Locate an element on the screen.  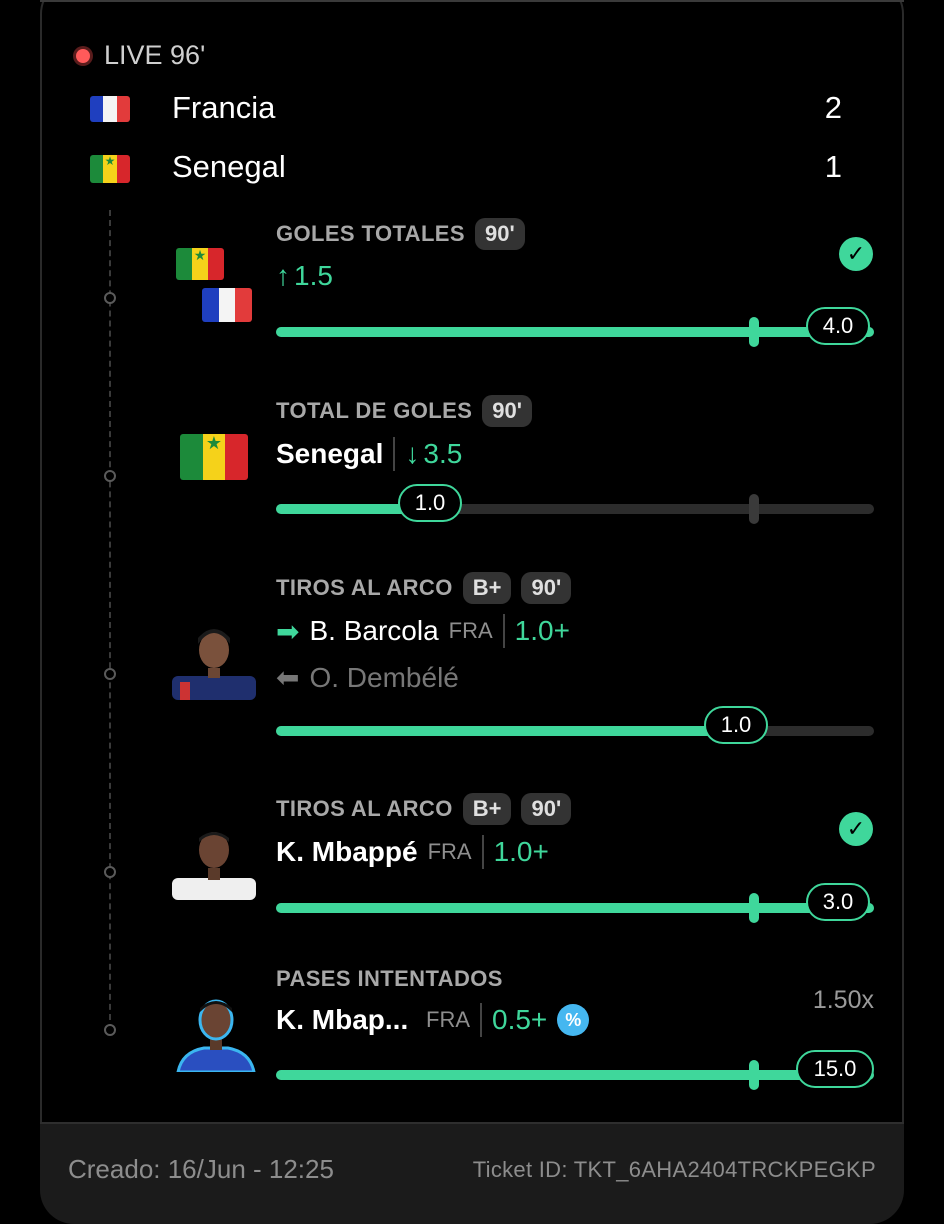
team-score: 1 is located at coordinates (833, 166).